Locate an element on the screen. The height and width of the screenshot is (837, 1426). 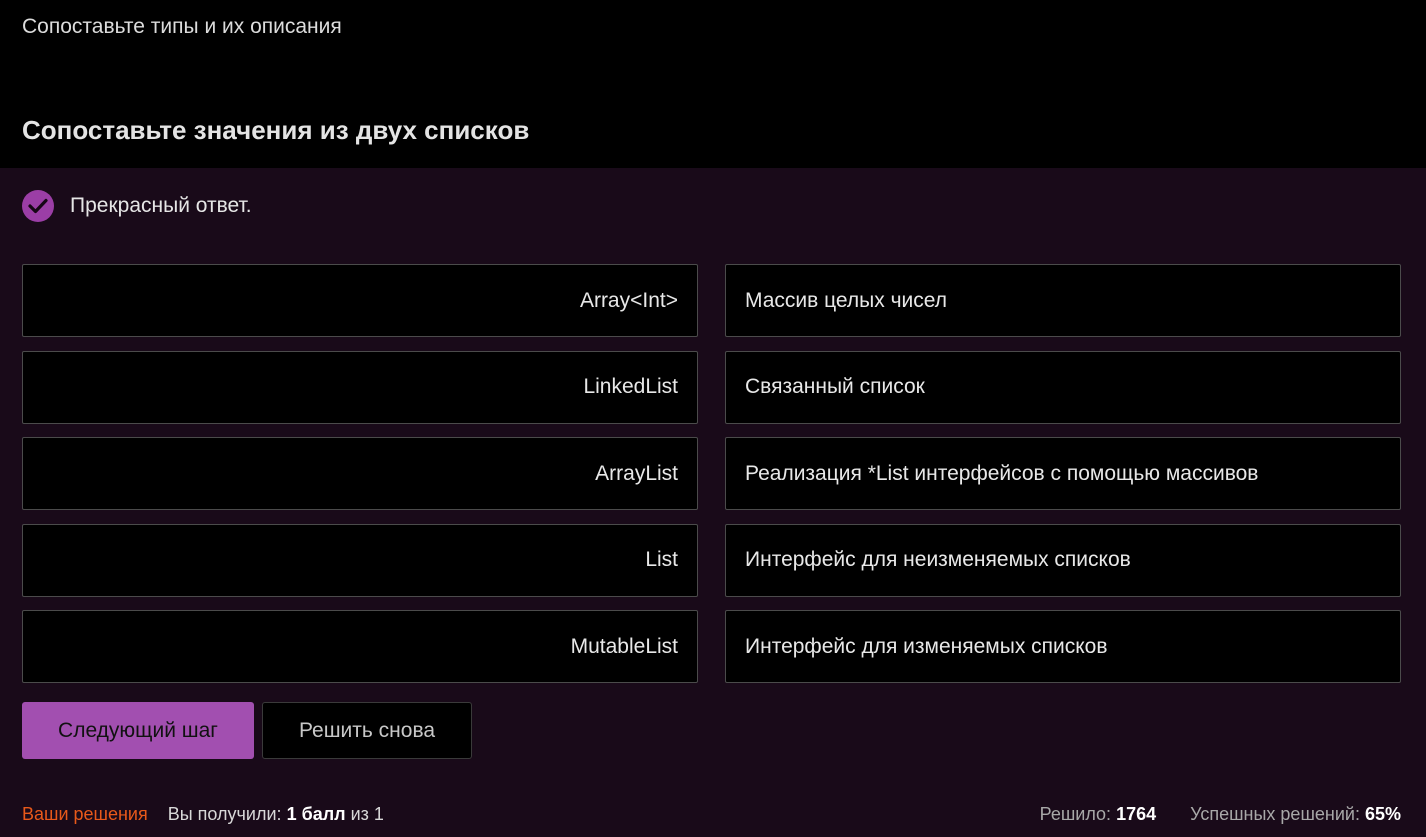
pair-row: List Интерфейс для неизменяемых списков is located at coordinates (711, 560).